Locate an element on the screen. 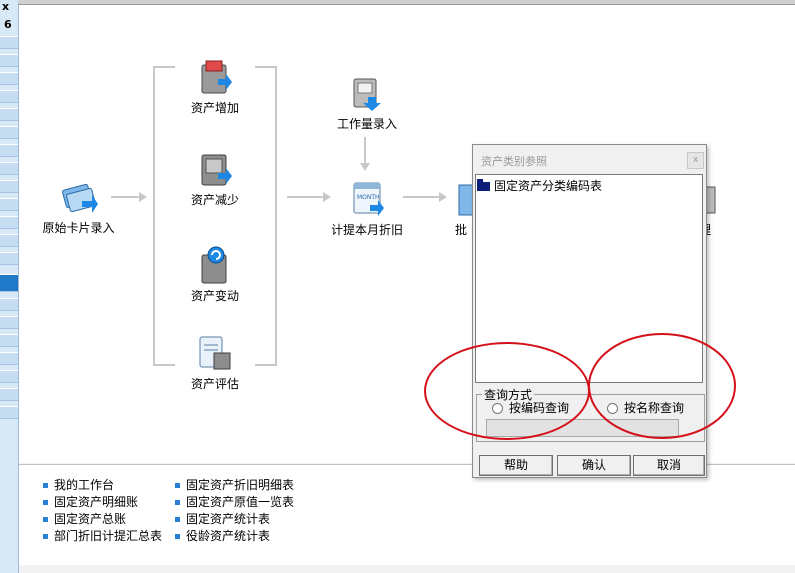  clipboard-safe-icon is located at coordinates (215, 353).